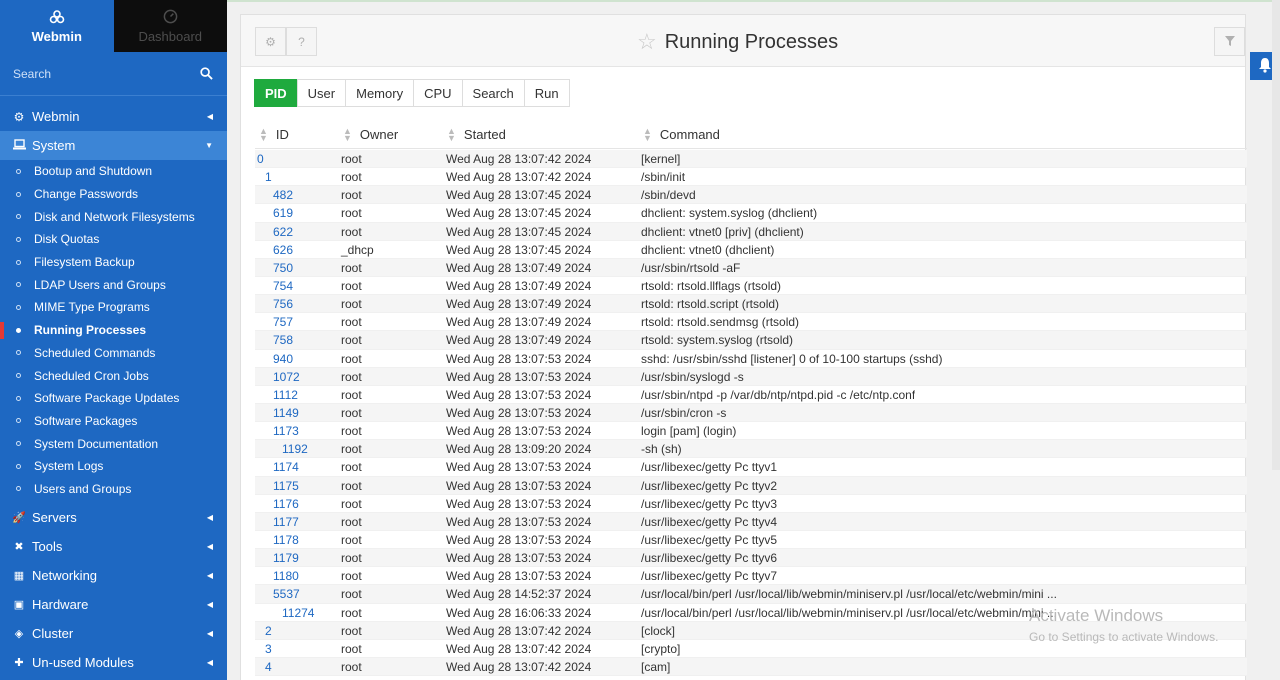 The height and width of the screenshot is (680, 1280). Describe the element at coordinates (647, 42) in the screenshot. I see `star-icon: ☆` at that location.